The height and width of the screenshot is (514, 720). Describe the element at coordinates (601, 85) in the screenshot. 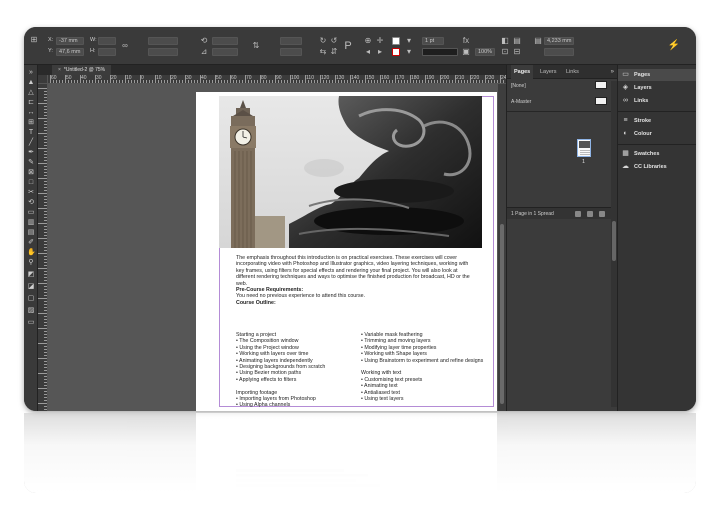

I see `none-master-thumbnail` at that location.